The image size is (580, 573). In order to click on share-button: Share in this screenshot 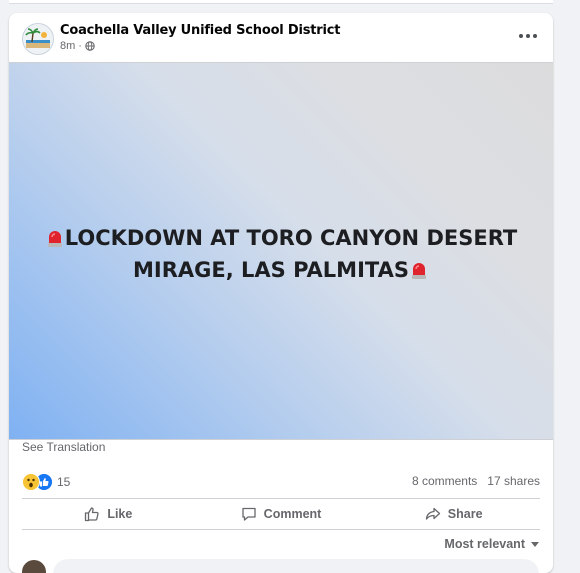, I will do `click(453, 514)`.